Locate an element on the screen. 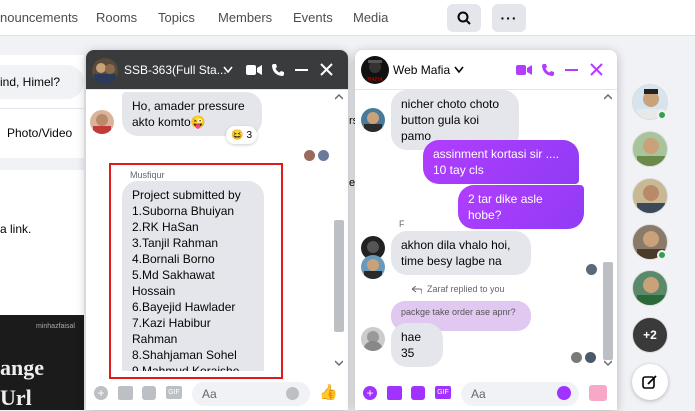 The height and width of the screenshot is (411, 695). composer-placeholder: ind, Himel? is located at coordinates (30, 82).